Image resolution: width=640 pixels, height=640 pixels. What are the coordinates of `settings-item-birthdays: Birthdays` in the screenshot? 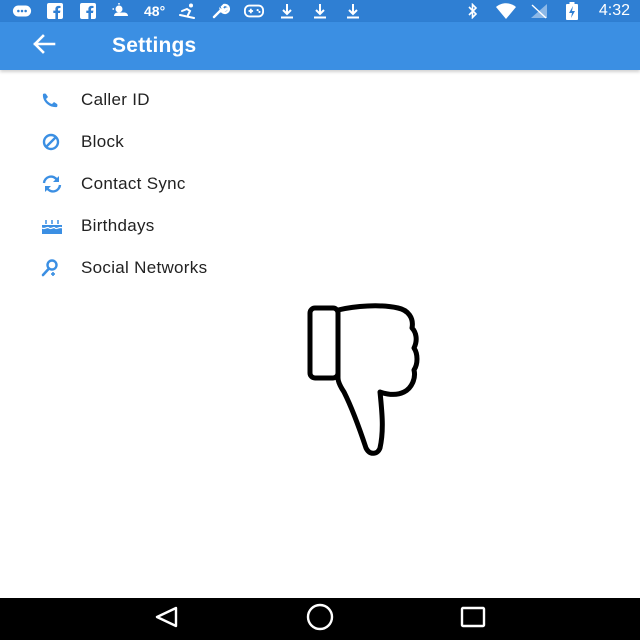 It's located at (320, 226).